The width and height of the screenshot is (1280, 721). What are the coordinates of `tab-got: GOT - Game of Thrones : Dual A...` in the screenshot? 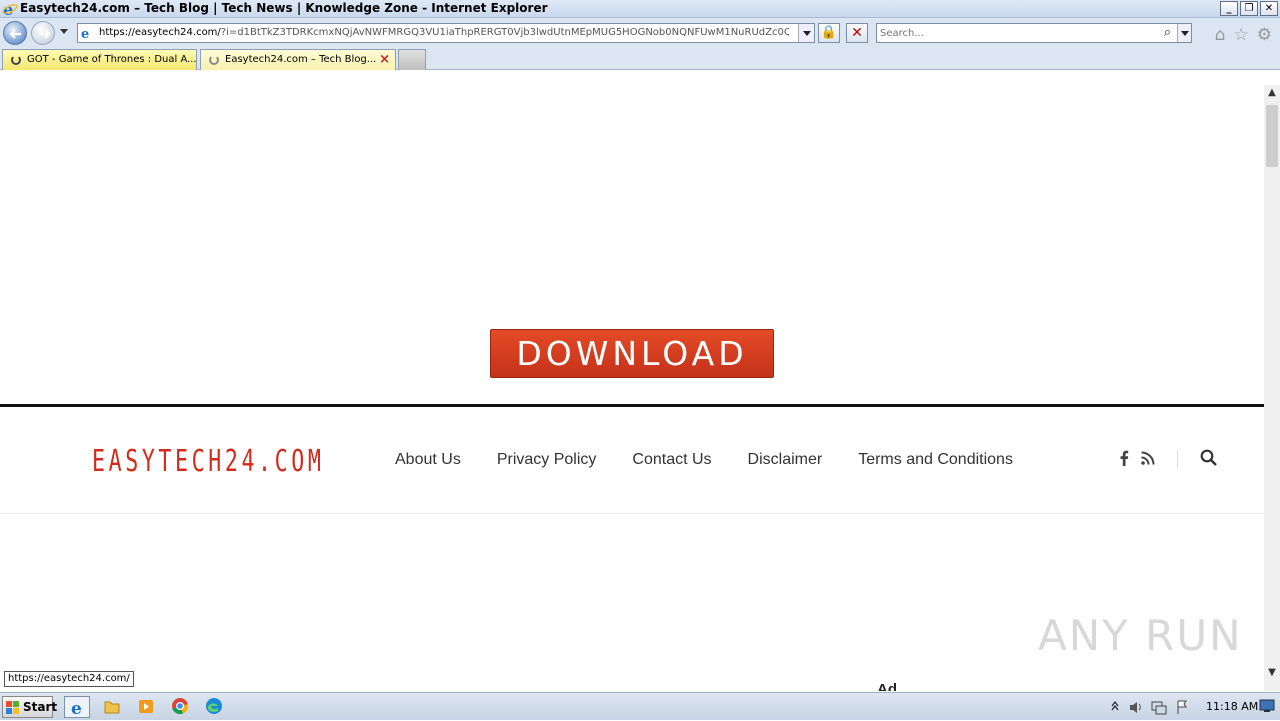 It's located at (99, 59).